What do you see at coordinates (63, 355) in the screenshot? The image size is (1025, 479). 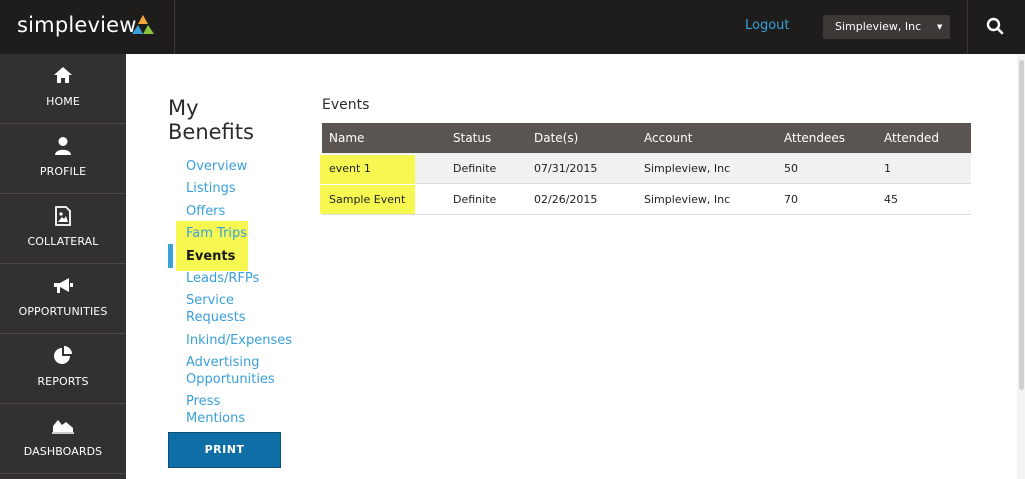 I see `pie-chart-icon` at bounding box center [63, 355].